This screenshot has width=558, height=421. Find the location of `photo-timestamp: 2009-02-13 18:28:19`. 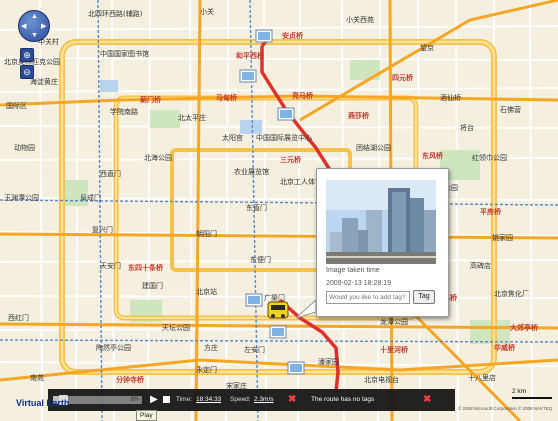

photo-timestamp: 2009-02-13 18:28:19 is located at coordinates (358, 283).